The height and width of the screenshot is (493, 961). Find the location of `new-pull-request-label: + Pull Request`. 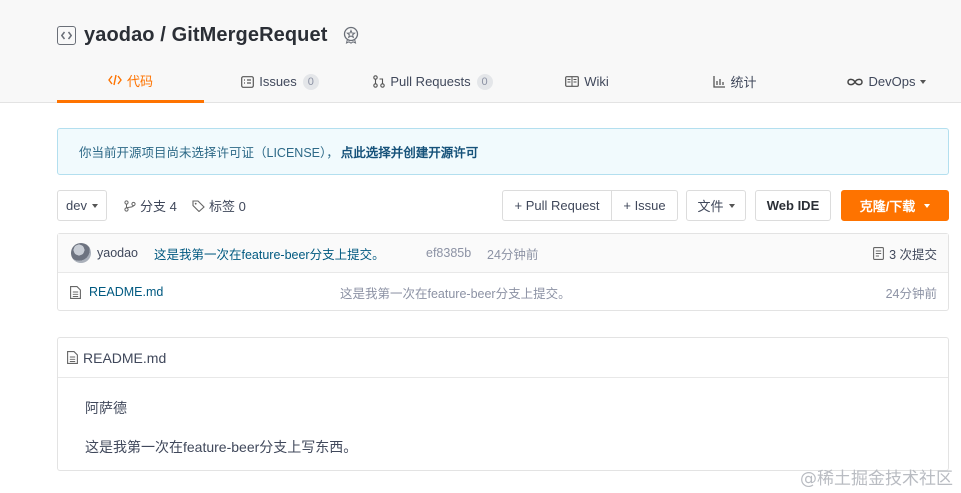

new-pull-request-label: + Pull Request is located at coordinates (557, 205).